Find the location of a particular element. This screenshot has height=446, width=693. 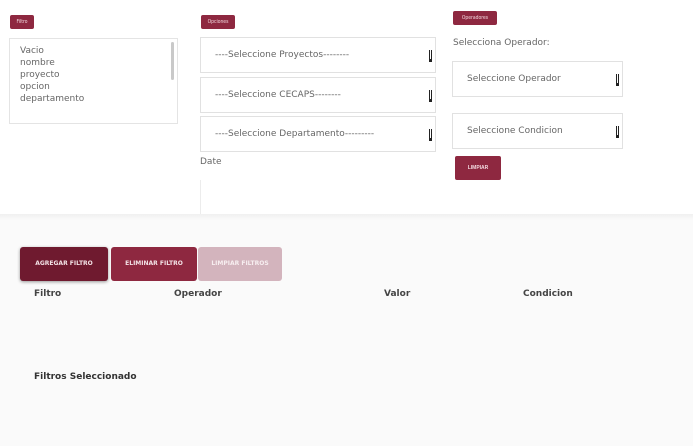

condicion-select: Seleccione Condicion is located at coordinates (537, 131).